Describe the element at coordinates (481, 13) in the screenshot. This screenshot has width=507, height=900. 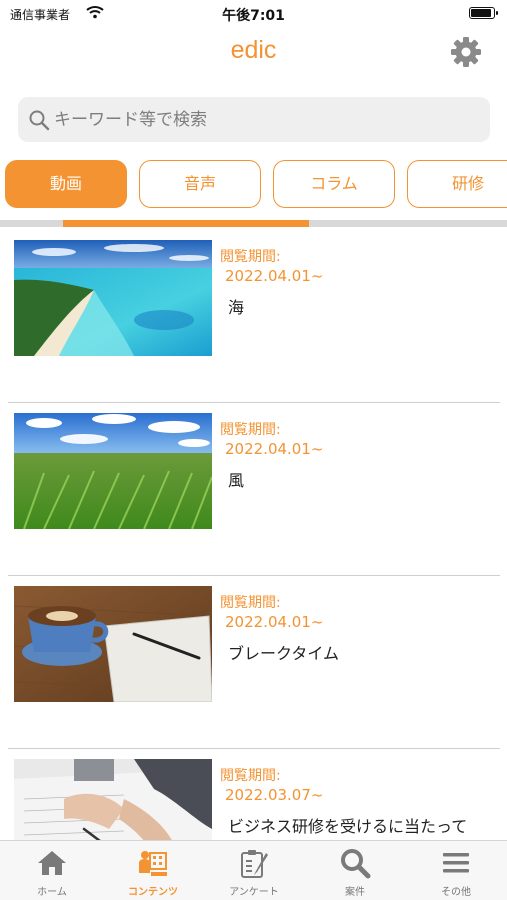
I see `battery-level` at that location.